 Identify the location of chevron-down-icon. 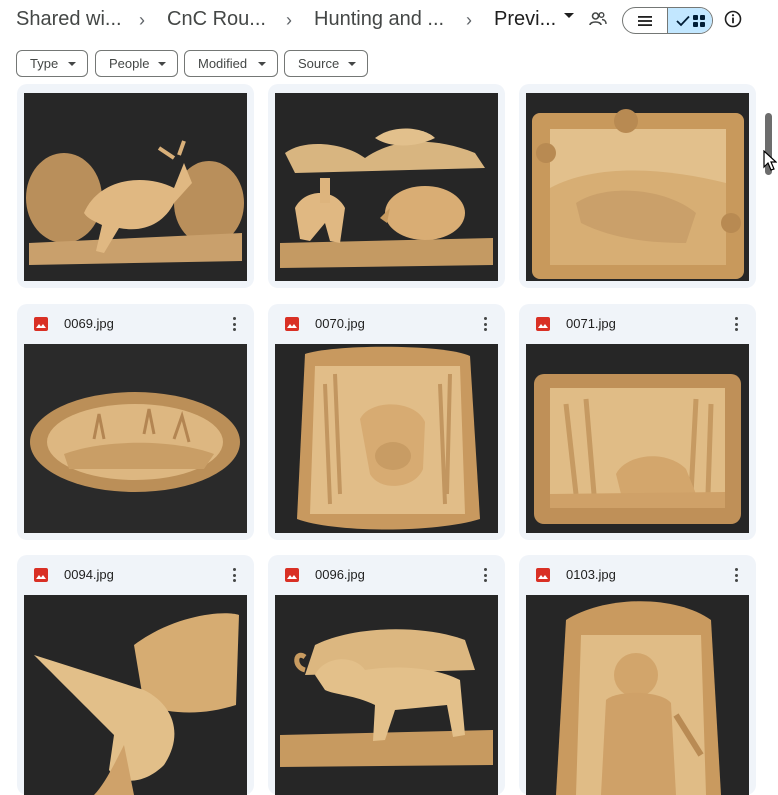
(569, 15).